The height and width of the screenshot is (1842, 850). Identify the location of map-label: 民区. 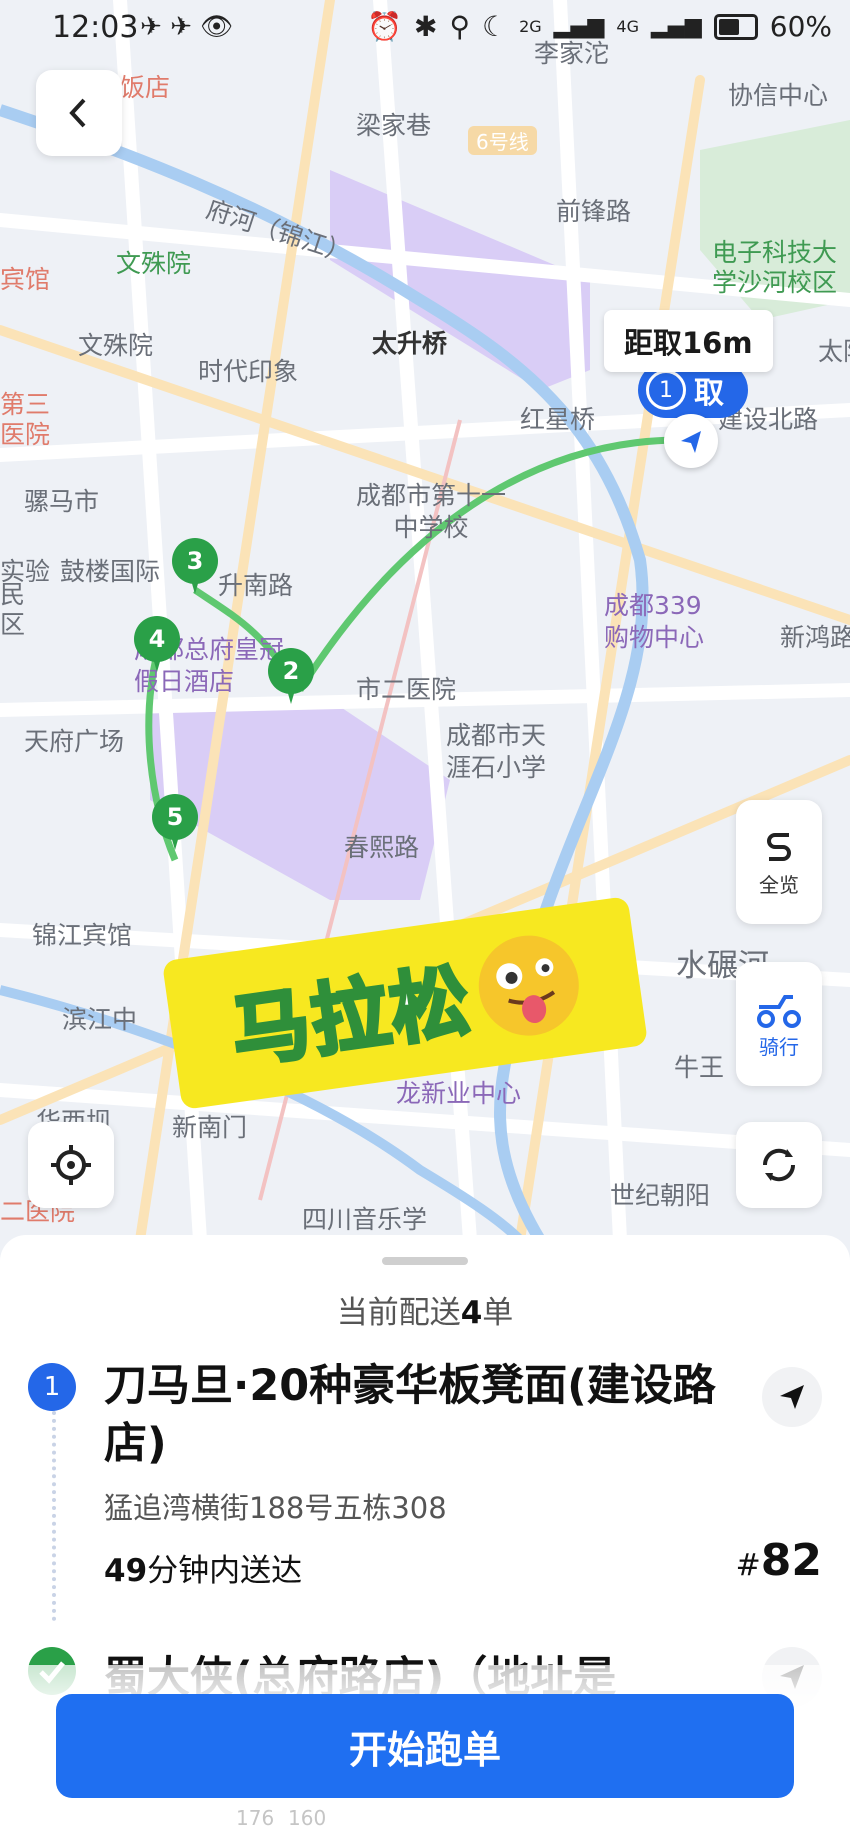
(13, 609).